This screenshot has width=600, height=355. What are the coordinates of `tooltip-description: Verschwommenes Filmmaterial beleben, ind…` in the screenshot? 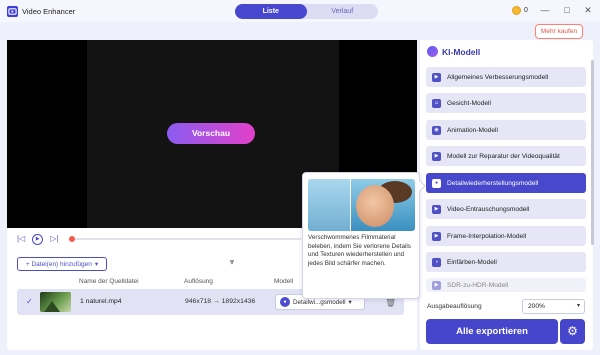 It's located at (359, 250).